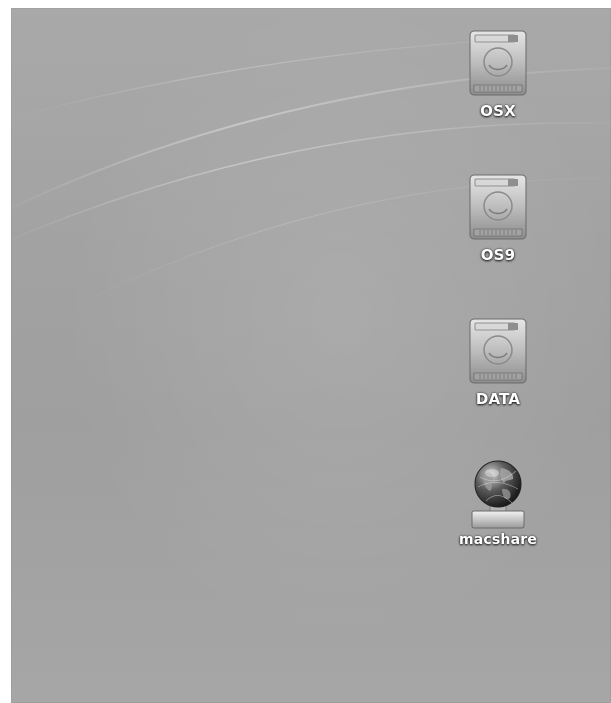 The height and width of the screenshot is (703, 611). What do you see at coordinates (498, 111) in the screenshot?
I see `desktop-icon-label: OSX` at bounding box center [498, 111].